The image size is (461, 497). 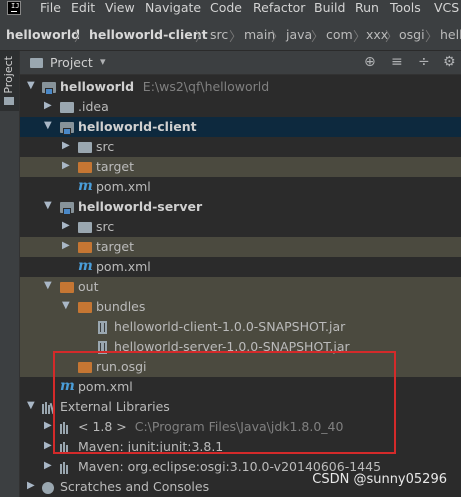 I want to click on tree-row-server-jar: helloworld-server-1.0.0-SNAPSHOT.jar, so click(x=240, y=347).